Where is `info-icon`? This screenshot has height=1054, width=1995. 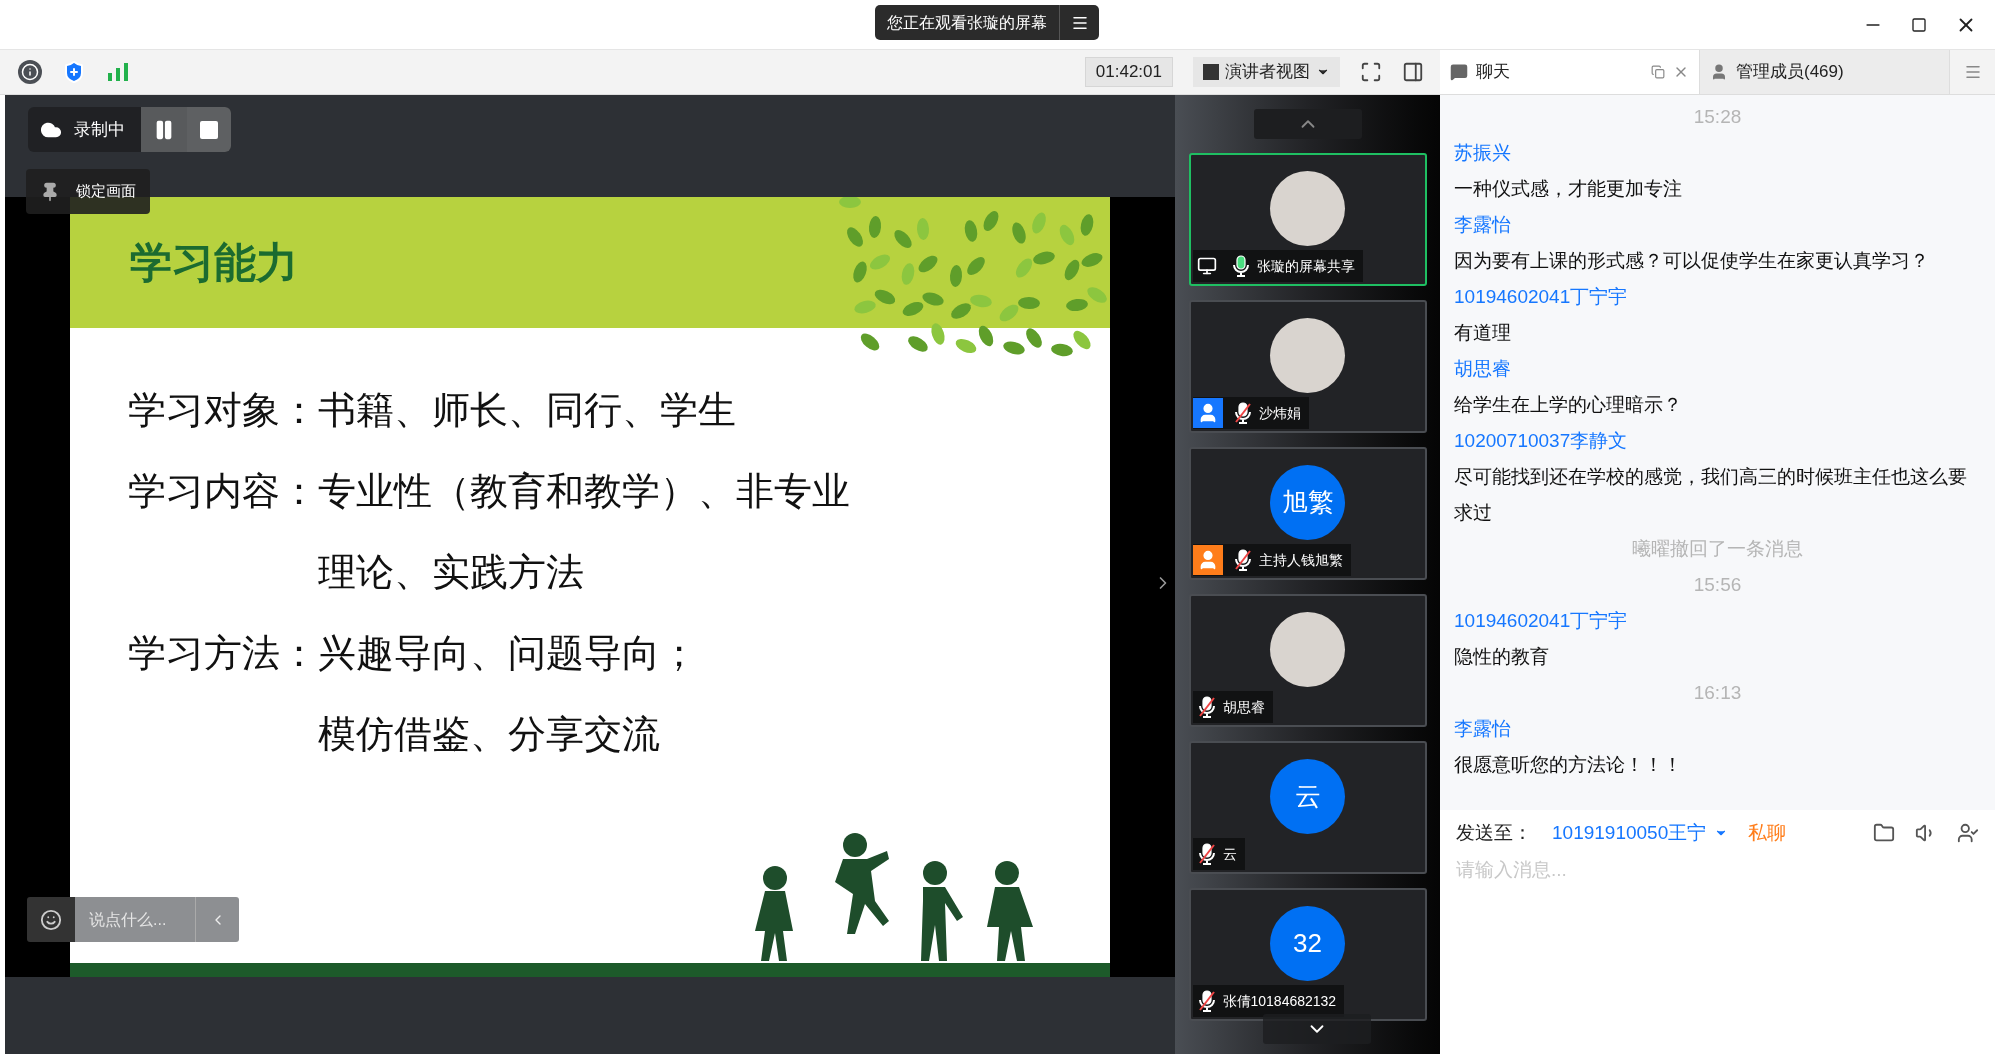 info-icon is located at coordinates (30, 72).